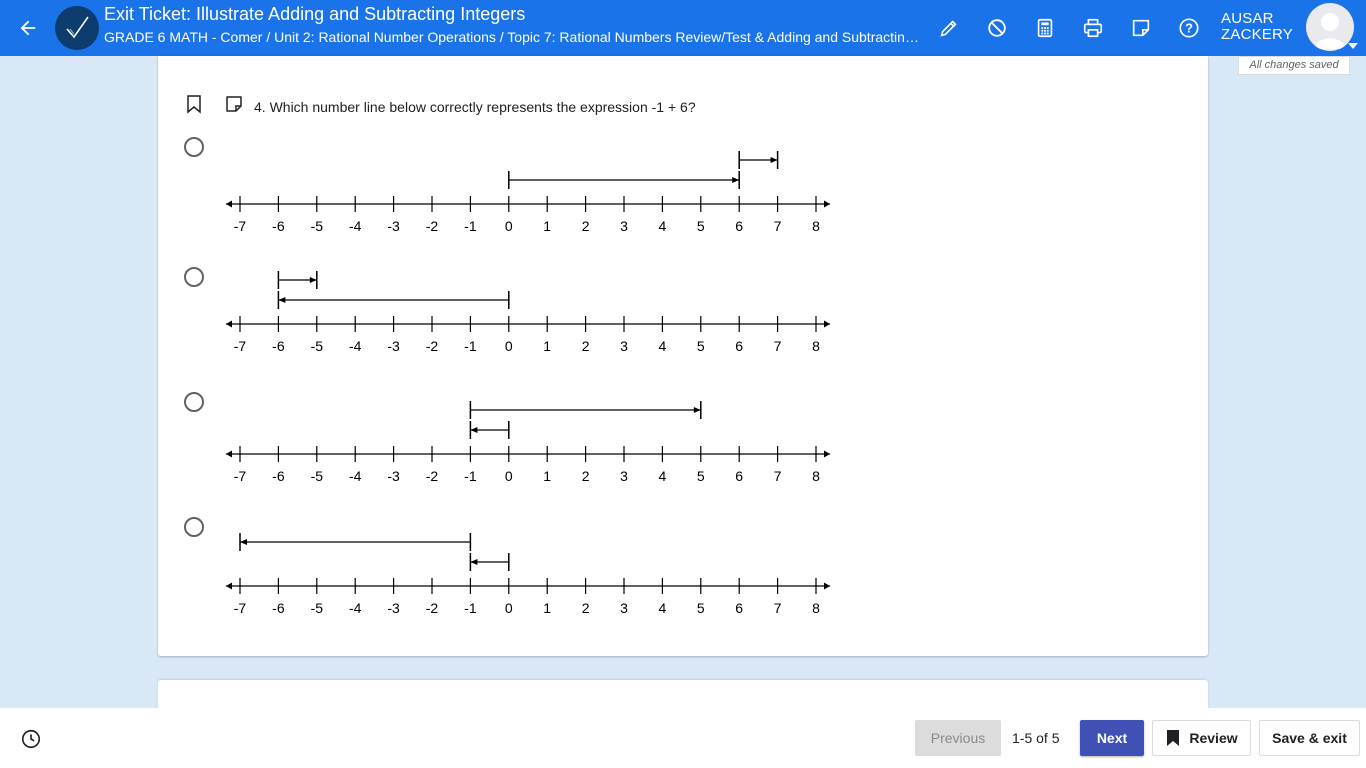  I want to click on number-line-option-b: -7 -6 -5 -4 -3 -2 -1 0 1 2 3 4 5 6 7 8, so click(528, 312).